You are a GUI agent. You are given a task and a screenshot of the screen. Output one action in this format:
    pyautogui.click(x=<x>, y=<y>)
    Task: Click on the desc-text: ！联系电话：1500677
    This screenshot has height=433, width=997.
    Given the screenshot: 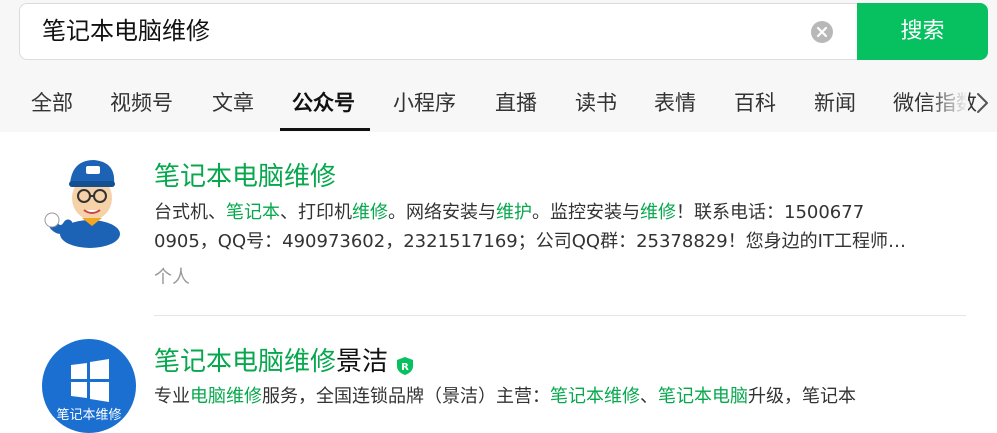 What is the action you would take?
    pyautogui.click(x=770, y=212)
    